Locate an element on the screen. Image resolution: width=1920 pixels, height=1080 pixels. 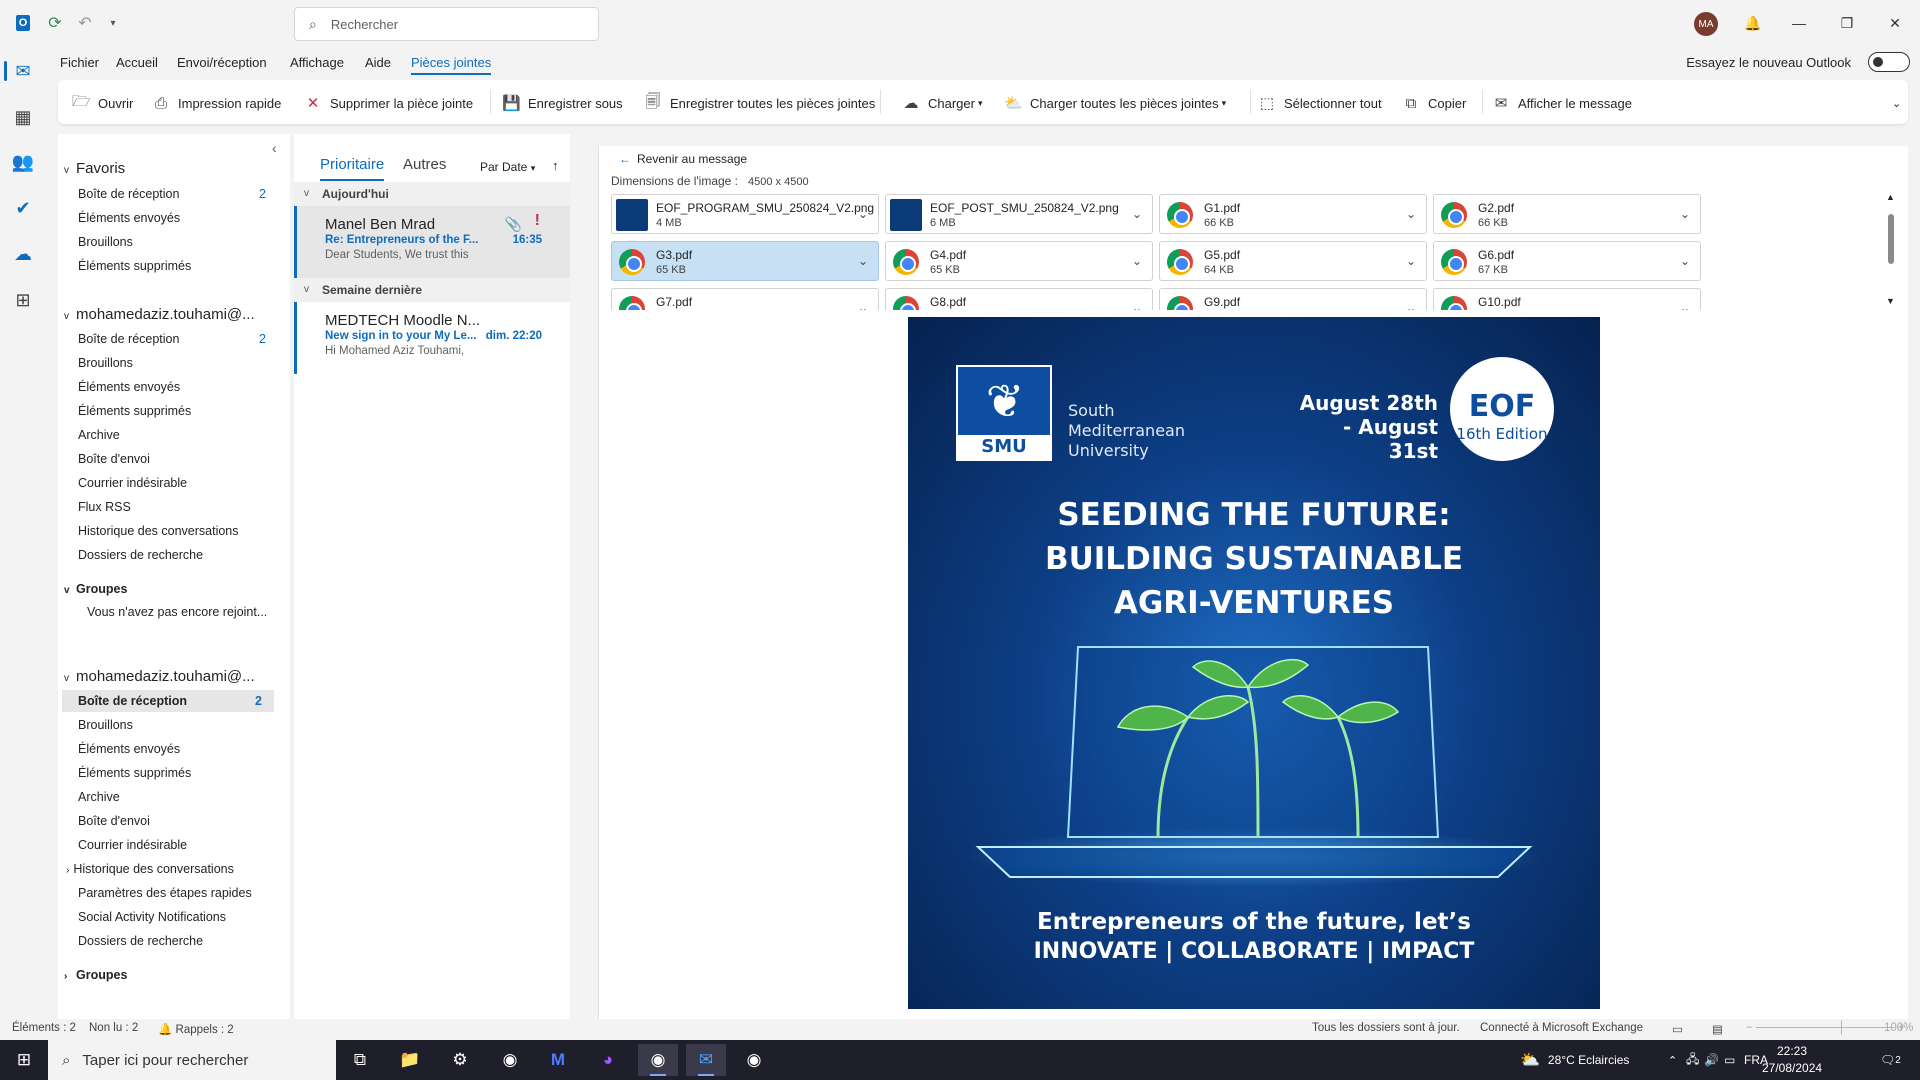
task-view-icon: ⧉ is located at coordinates (360, 1060).